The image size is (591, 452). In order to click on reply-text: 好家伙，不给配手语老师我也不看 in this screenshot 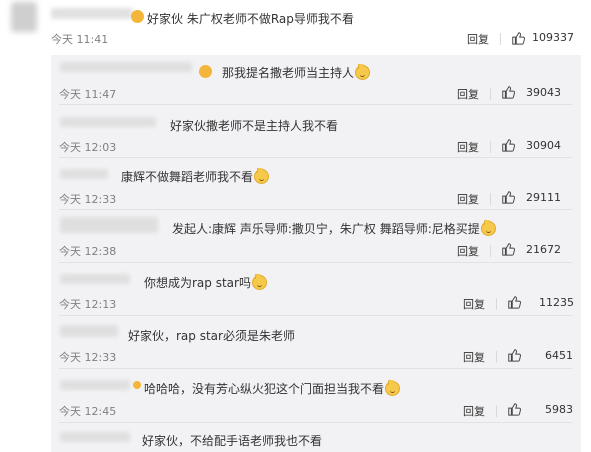, I will do `click(232, 441)`.